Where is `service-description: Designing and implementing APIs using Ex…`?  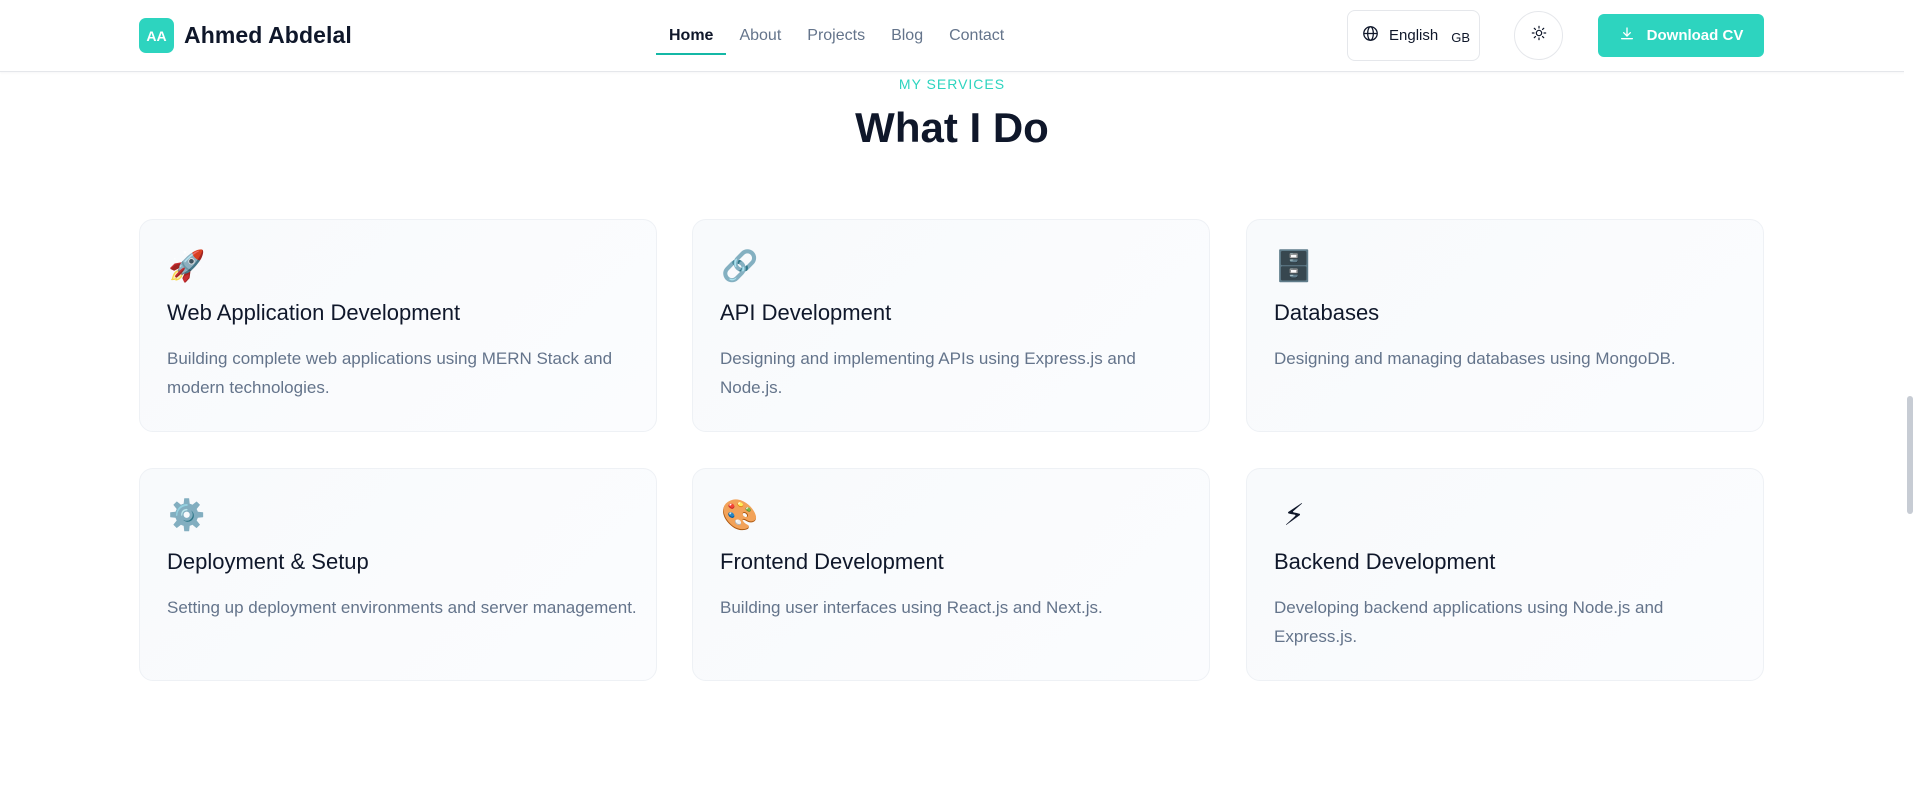 service-description: Designing and implementing APIs using Ex… is located at coordinates (928, 373).